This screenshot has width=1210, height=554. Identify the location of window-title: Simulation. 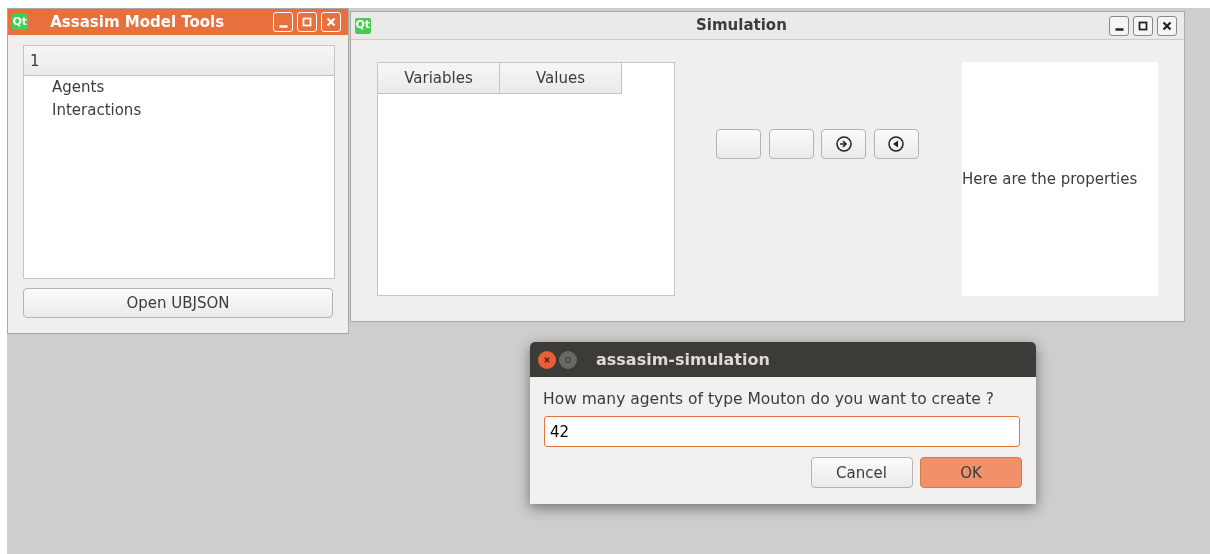
(741, 26).